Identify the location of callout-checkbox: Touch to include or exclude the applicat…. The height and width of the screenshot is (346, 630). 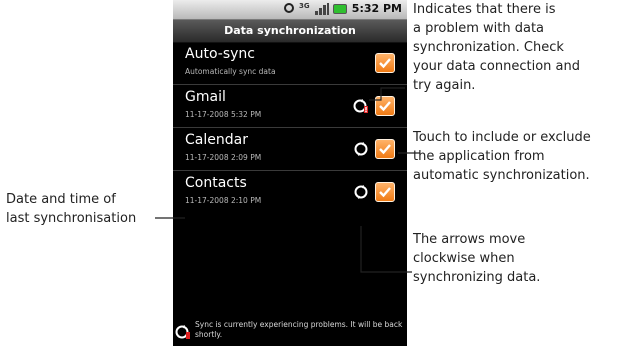
(502, 156).